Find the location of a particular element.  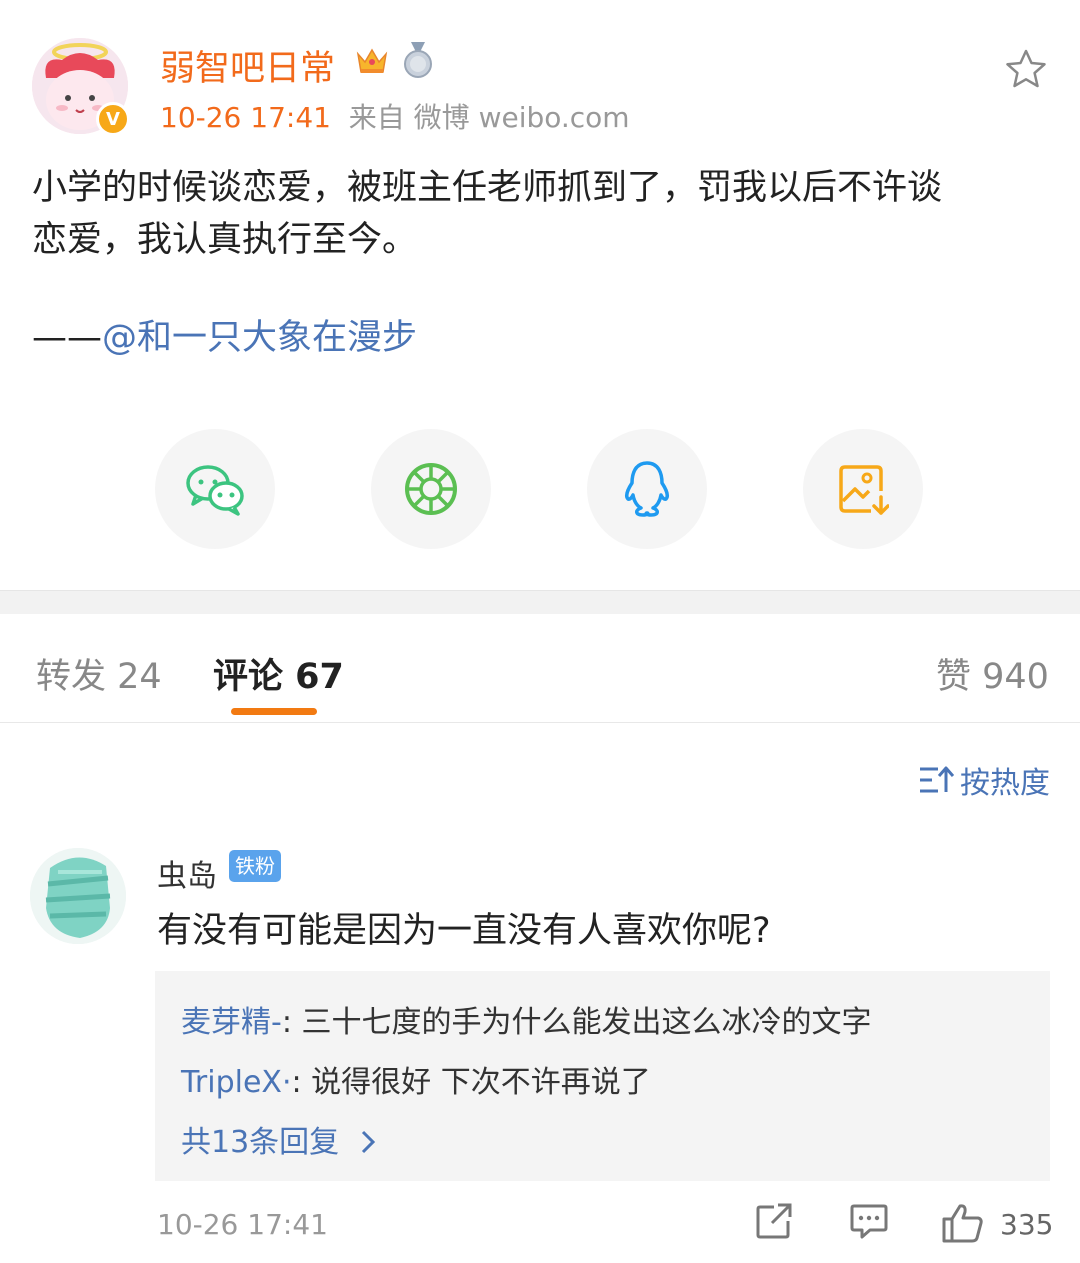

fan-badge: 铁粉 is located at coordinates (255, 866).